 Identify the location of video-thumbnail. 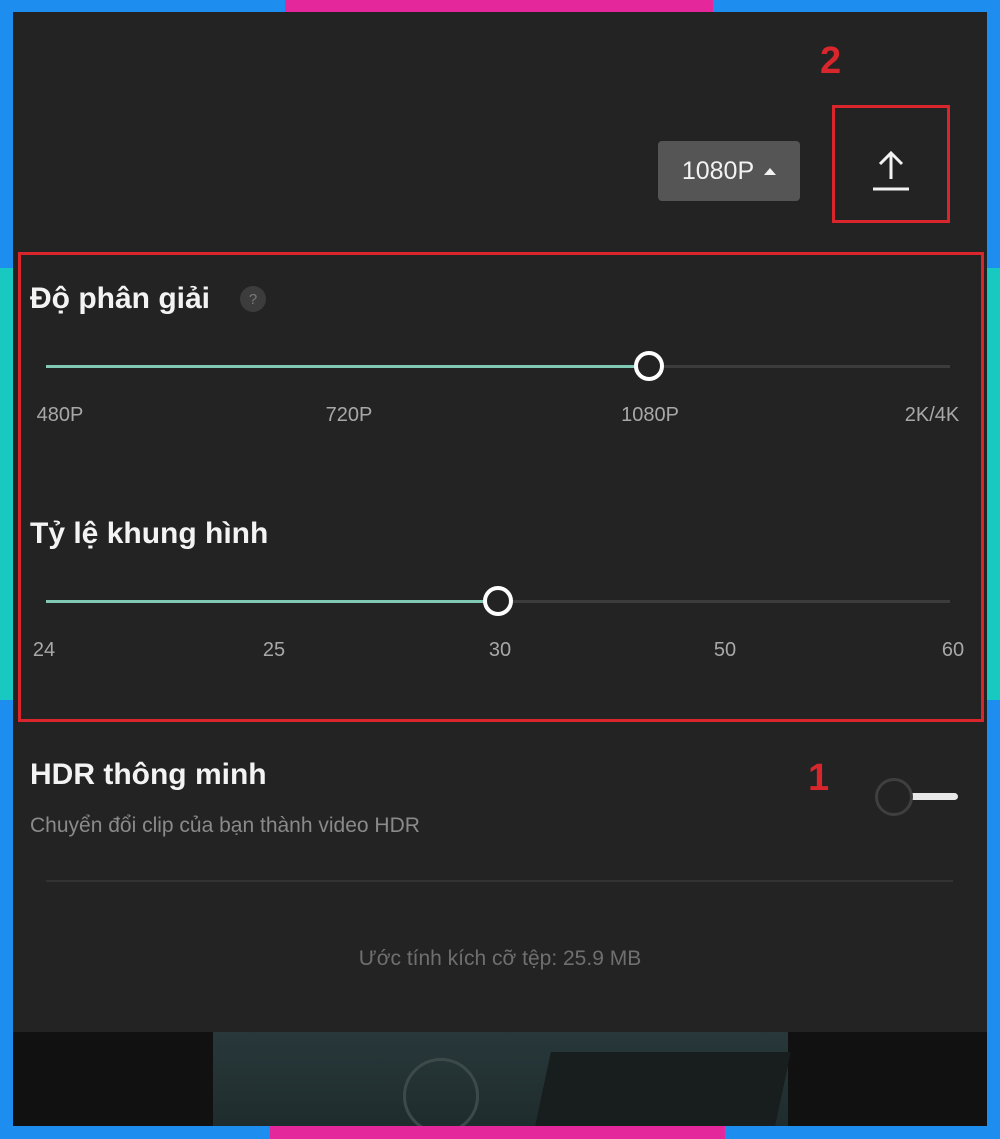
(502, 1079).